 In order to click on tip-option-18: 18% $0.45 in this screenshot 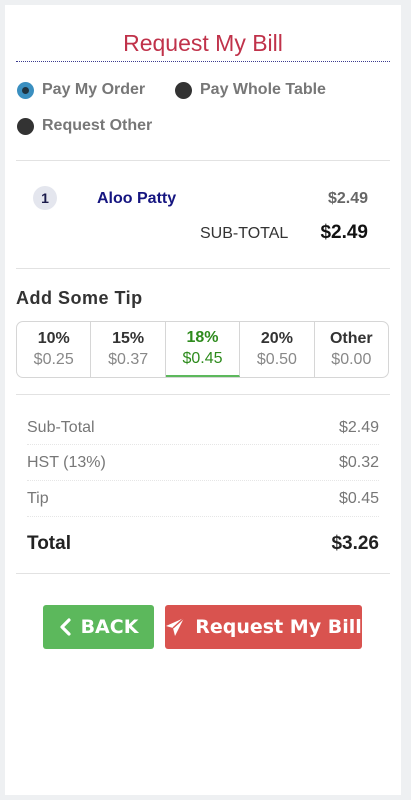, I will do `click(203, 349)`.